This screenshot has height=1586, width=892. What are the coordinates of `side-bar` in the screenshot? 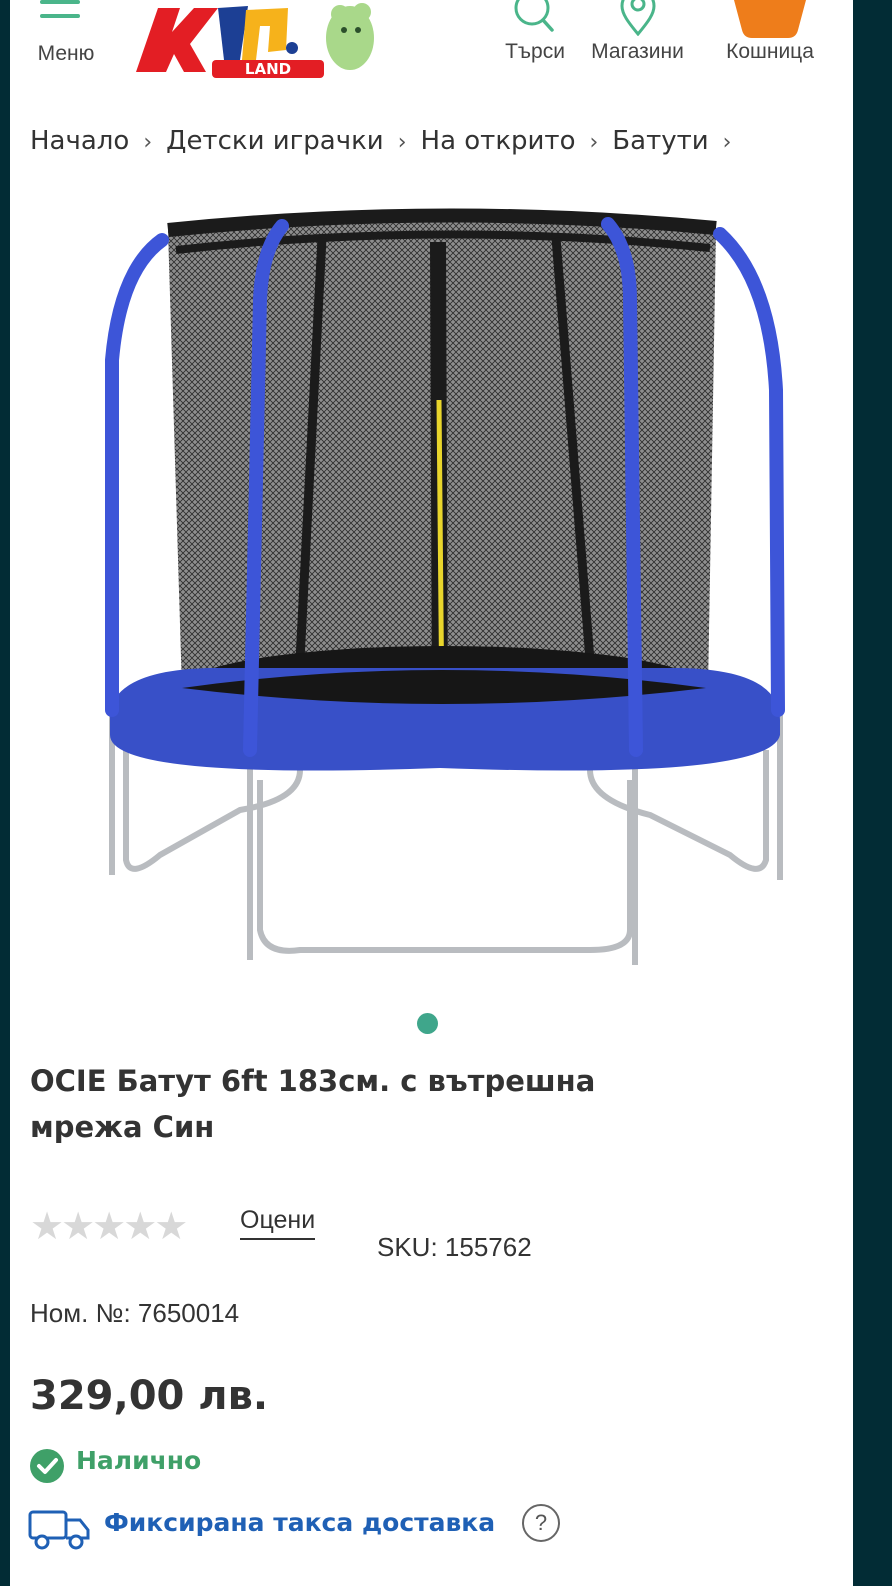 It's located at (872, 793).